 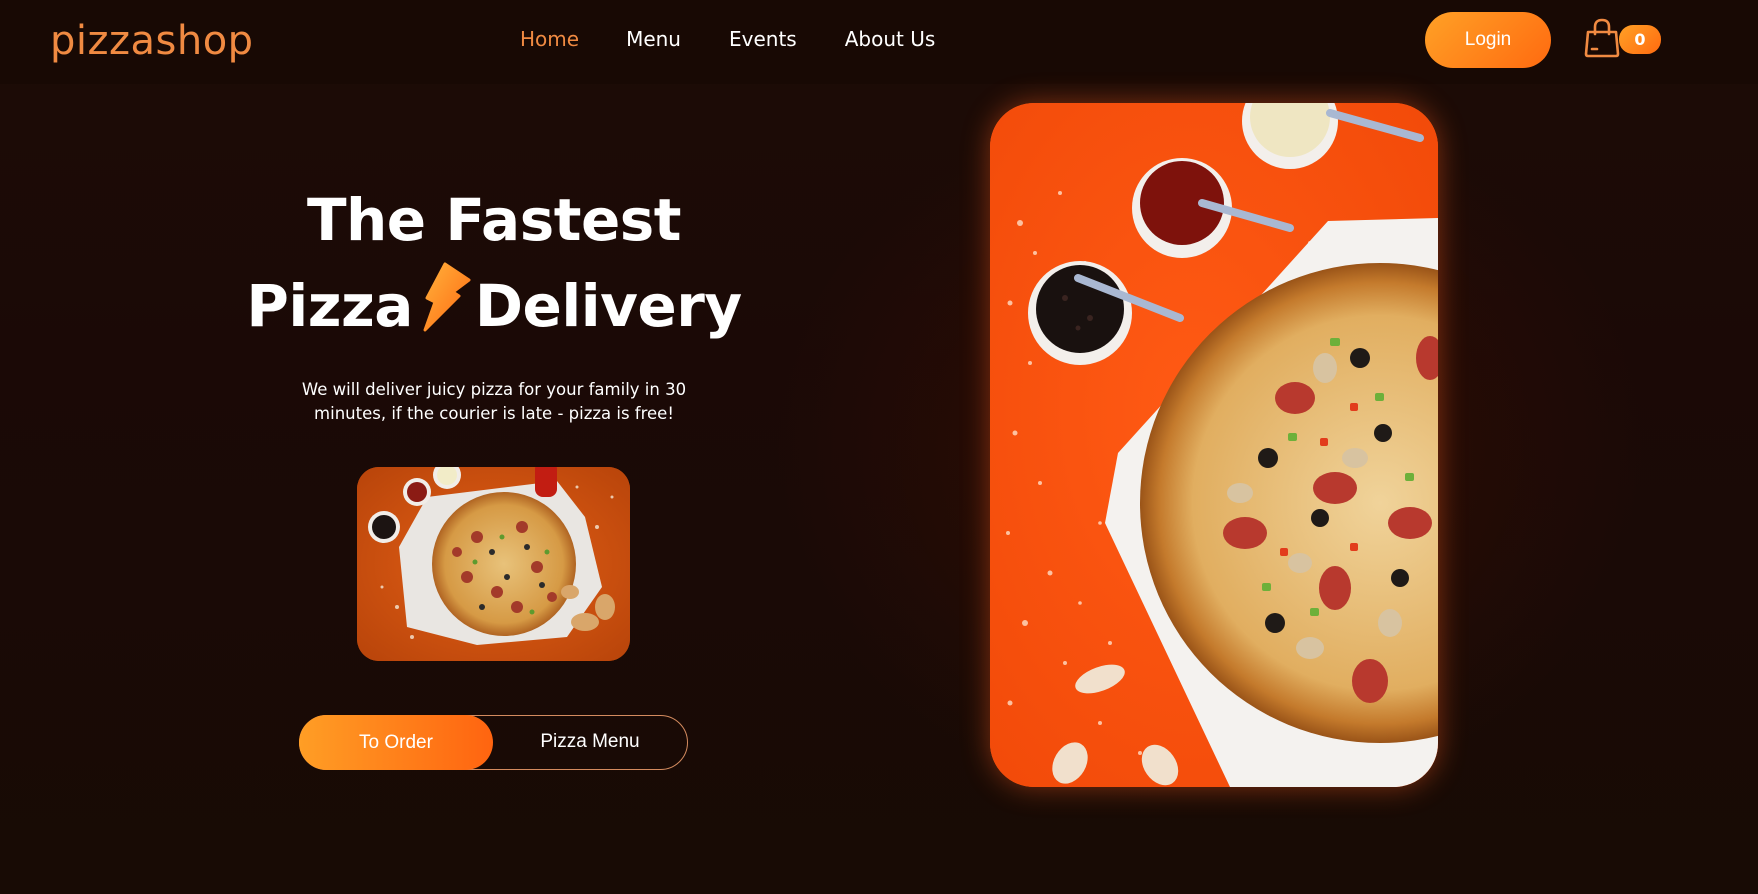 What do you see at coordinates (329, 306) in the screenshot?
I see `hero-title-word-pizza: Pizza` at bounding box center [329, 306].